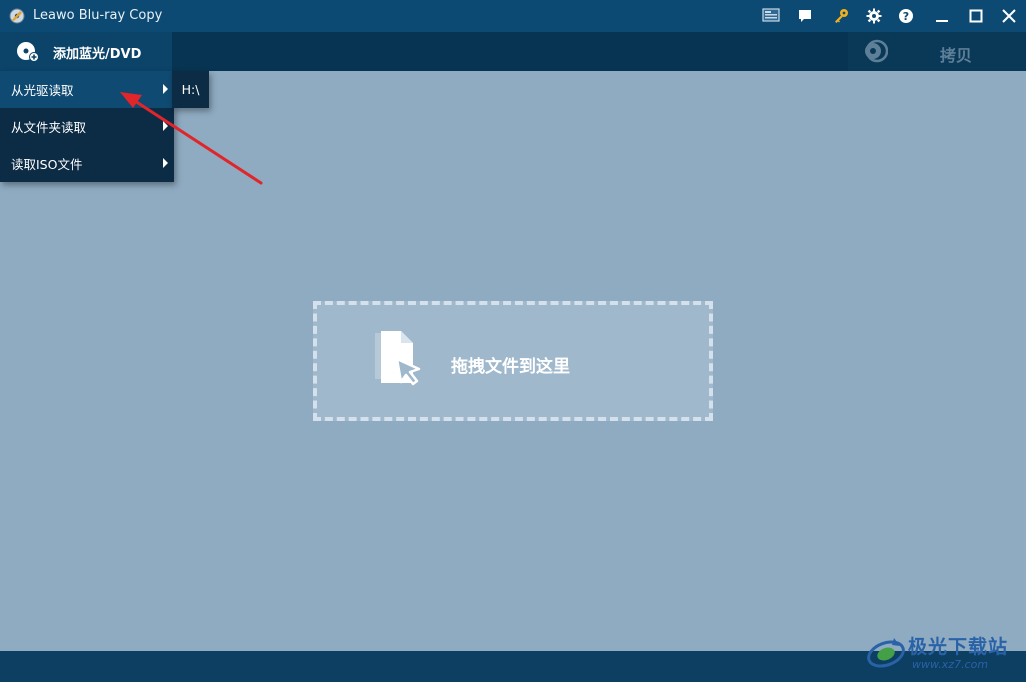 The height and width of the screenshot is (682, 1026). What do you see at coordinates (47, 164) in the screenshot?
I see `menu-item-label: 读取ISO文件` at bounding box center [47, 164].